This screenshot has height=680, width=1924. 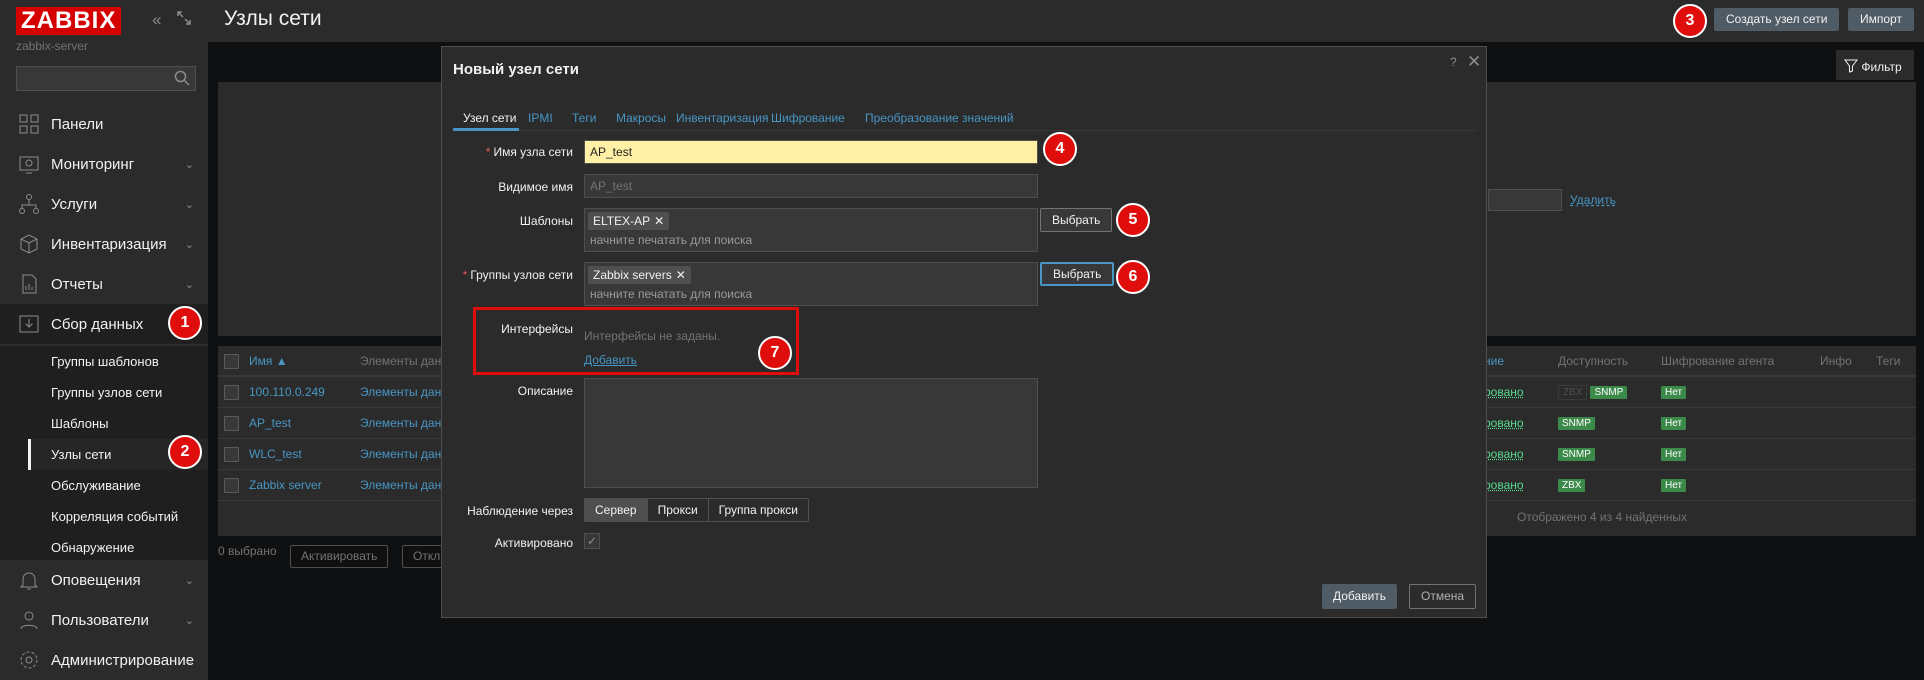 I want to click on tab-tags: Теги, so click(x=584, y=118).